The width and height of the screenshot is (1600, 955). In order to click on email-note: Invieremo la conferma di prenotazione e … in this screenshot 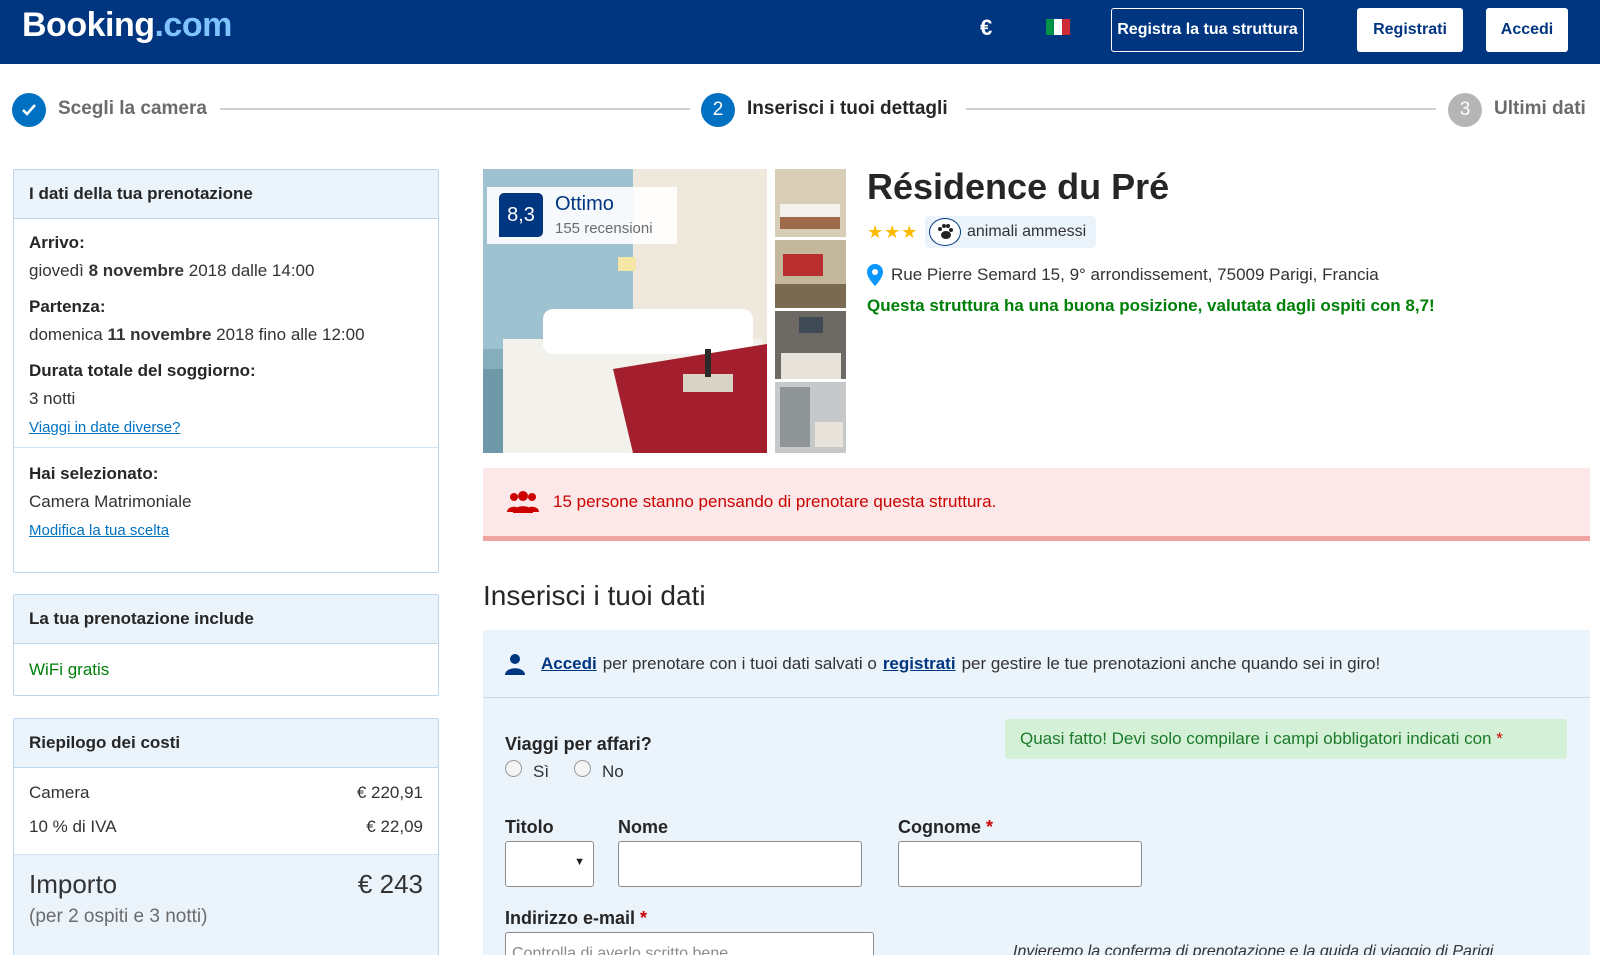, I will do `click(1253, 949)`.